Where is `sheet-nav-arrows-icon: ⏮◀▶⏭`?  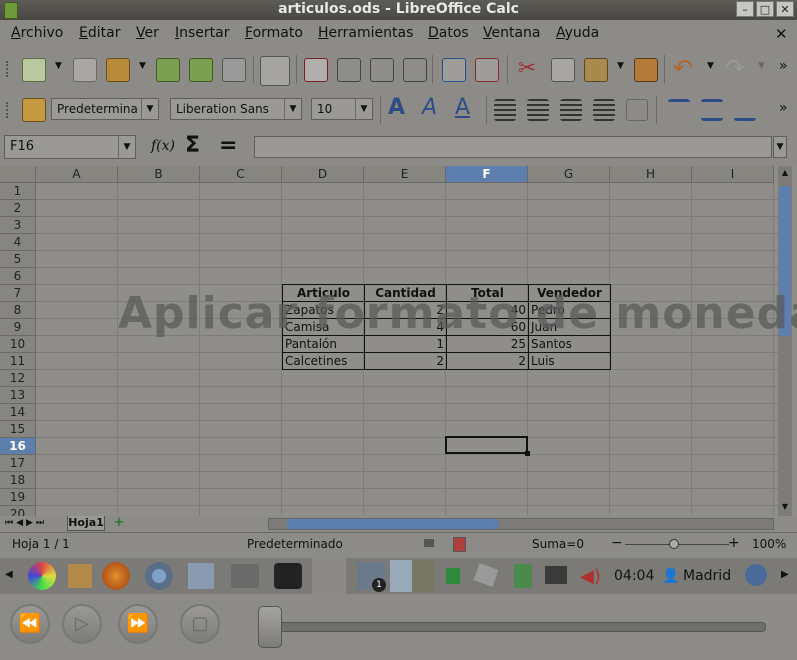
sheet-nav-arrows-icon: ⏮◀▶⏭ is located at coordinates (26, 523).